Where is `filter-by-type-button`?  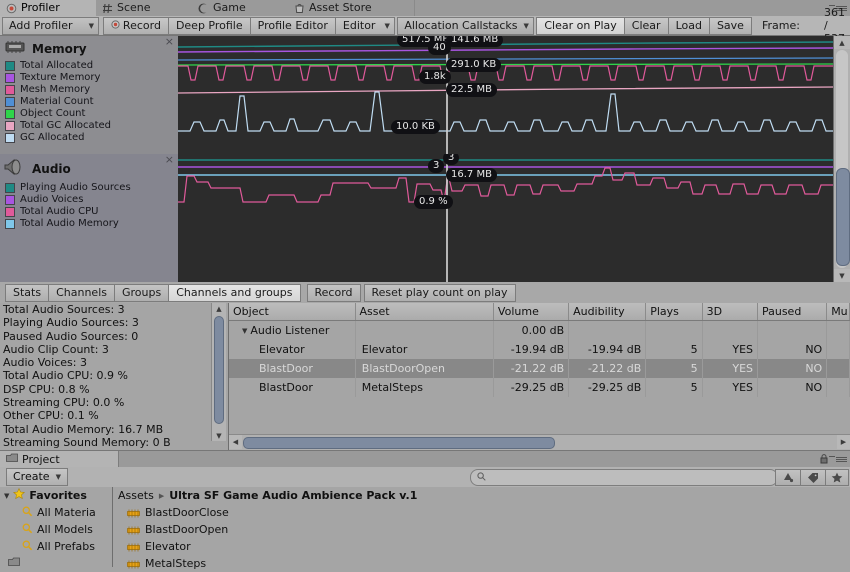 filter-by-type-button is located at coordinates (788, 477).